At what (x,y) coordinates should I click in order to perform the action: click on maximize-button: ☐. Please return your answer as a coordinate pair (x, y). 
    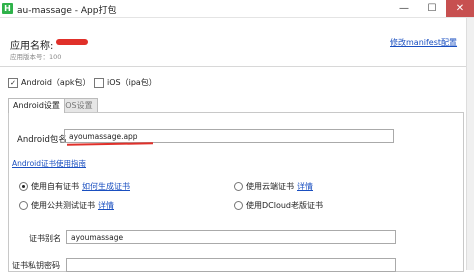
    Looking at the image, I should click on (432, 8).